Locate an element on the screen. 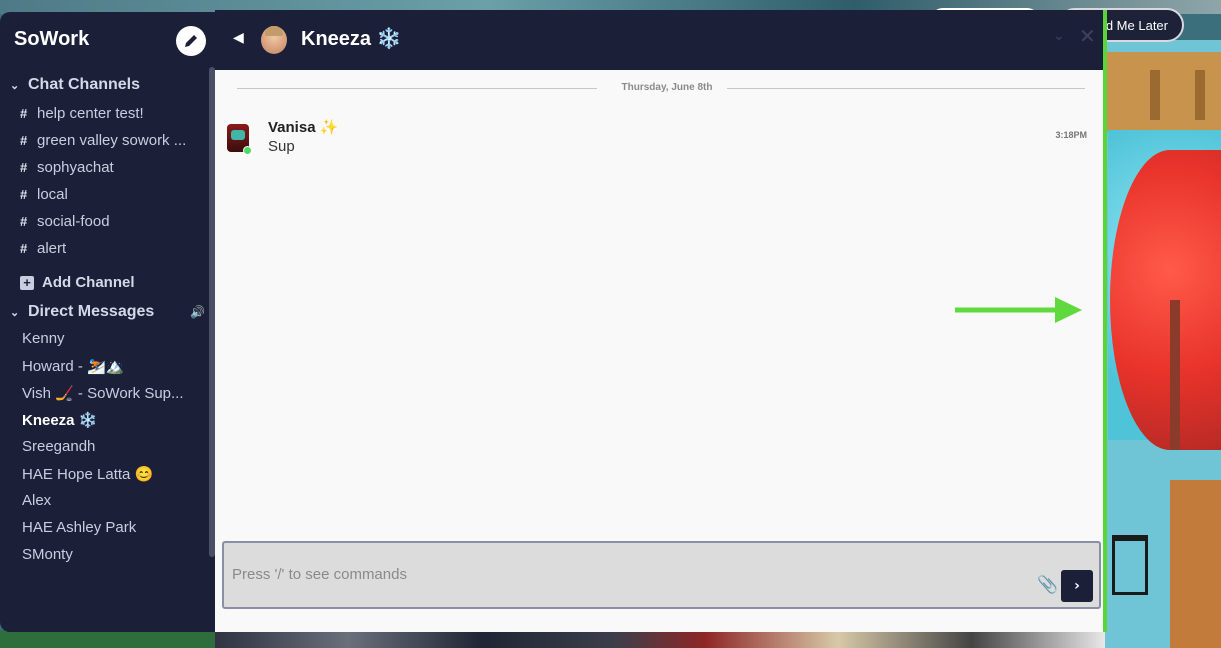 The width and height of the screenshot is (1221, 648). brand-title: SoWork is located at coordinates (52, 39).